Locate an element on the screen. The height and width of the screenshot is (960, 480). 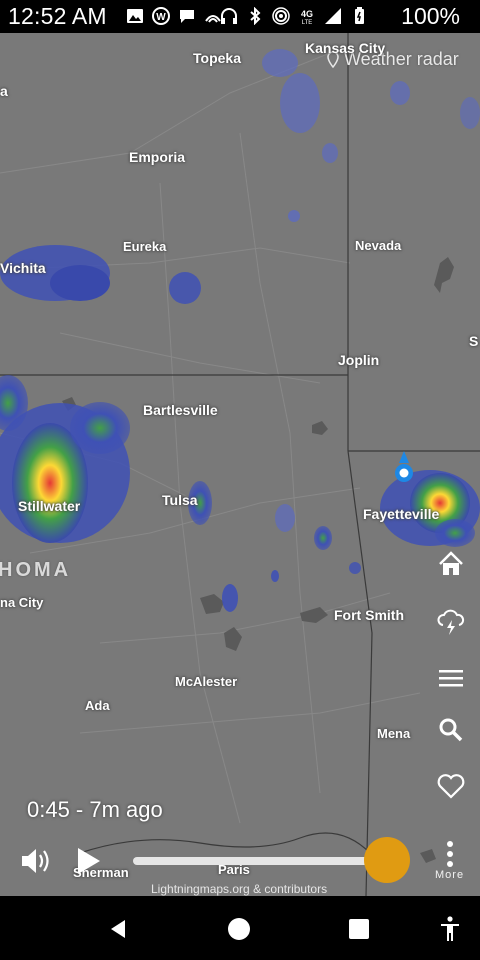
sound-toggle-button is located at coordinates (37, 861).